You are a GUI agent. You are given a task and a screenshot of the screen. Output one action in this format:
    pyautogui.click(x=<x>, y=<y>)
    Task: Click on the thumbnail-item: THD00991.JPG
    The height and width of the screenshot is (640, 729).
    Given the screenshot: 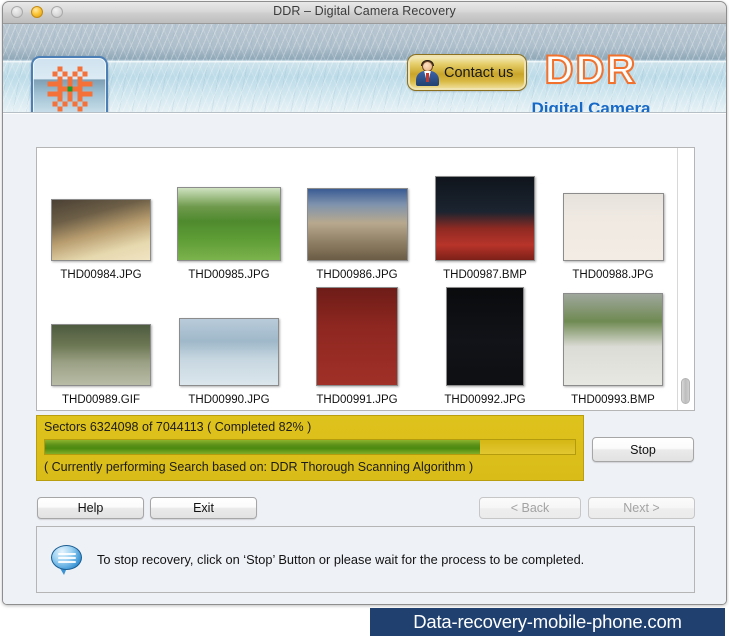 What is the action you would take?
    pyautogui.click(x=357, y=343)
    